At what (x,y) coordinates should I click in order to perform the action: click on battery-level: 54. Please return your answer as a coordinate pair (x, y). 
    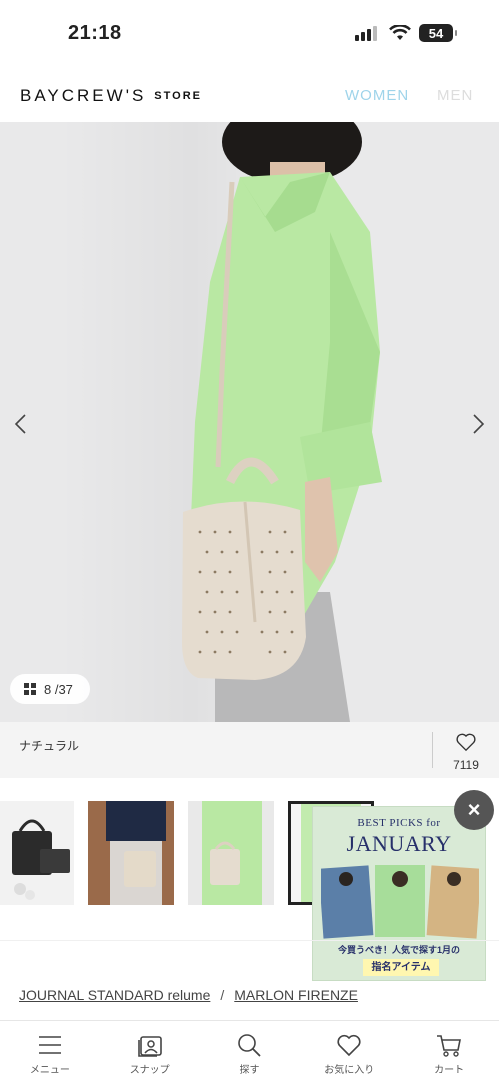
    Looking at the image, I should click on (436, 33).